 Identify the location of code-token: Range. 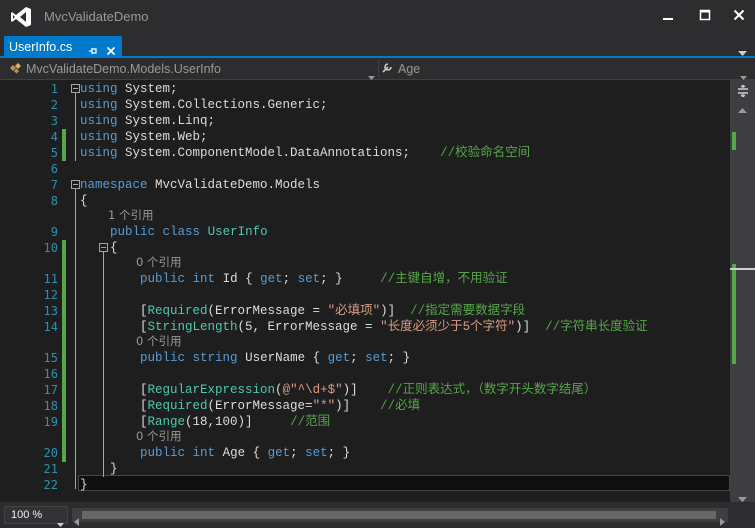
(166, 422).